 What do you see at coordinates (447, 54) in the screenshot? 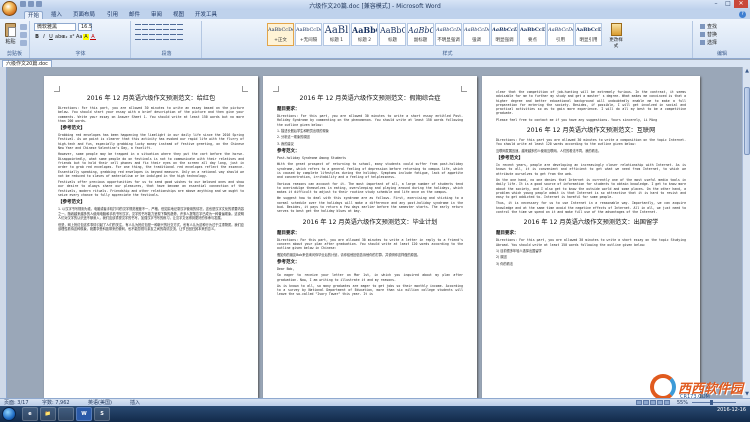
I see `styles-group-label: 样式` at bounding box center [447, 54].